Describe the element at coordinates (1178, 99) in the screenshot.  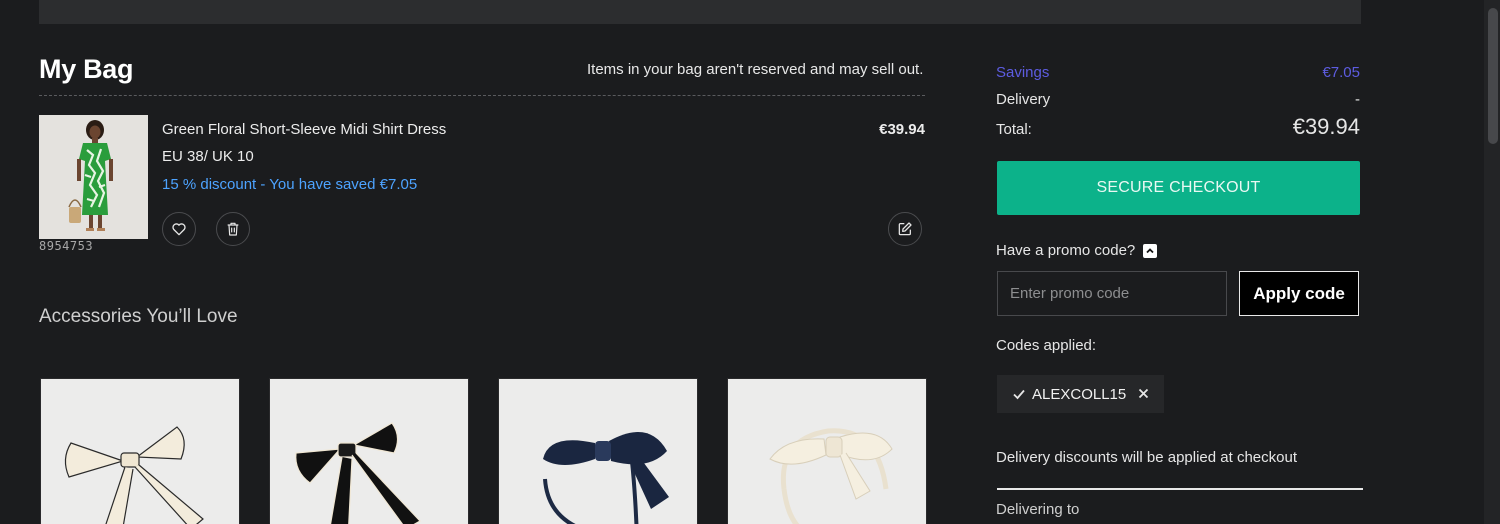
I see `delivery-row: Delivery -` at that location.